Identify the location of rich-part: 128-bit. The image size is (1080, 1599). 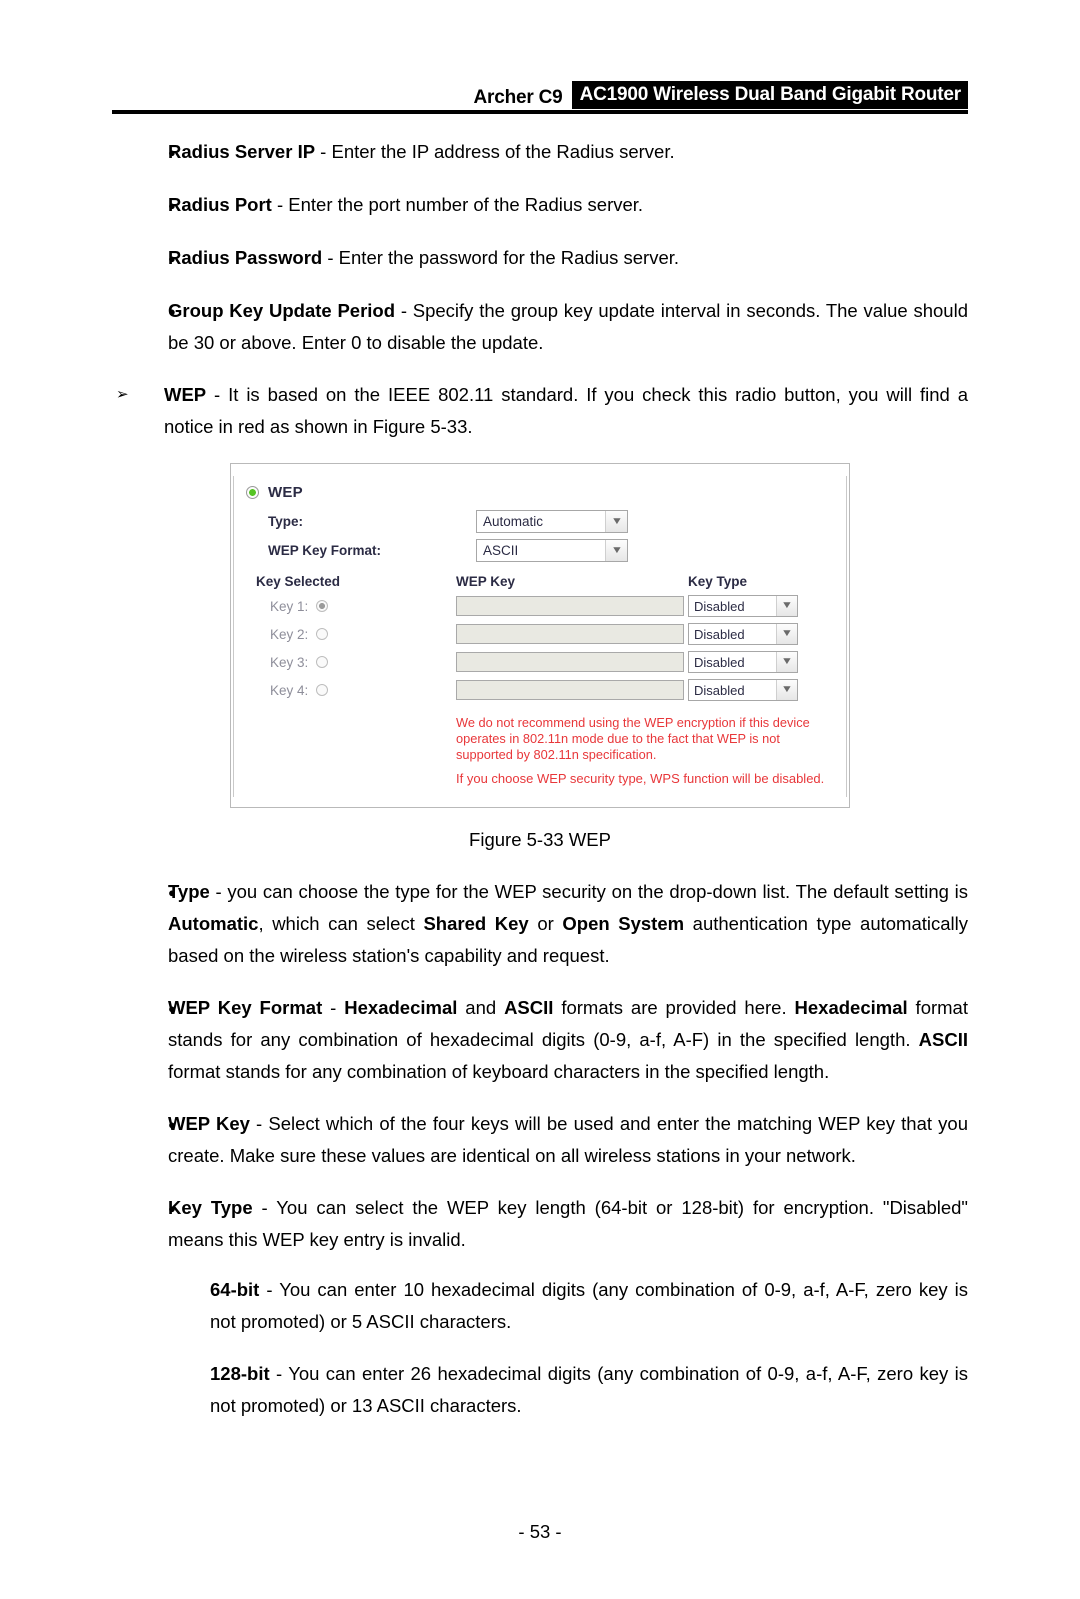
(240, 1373).